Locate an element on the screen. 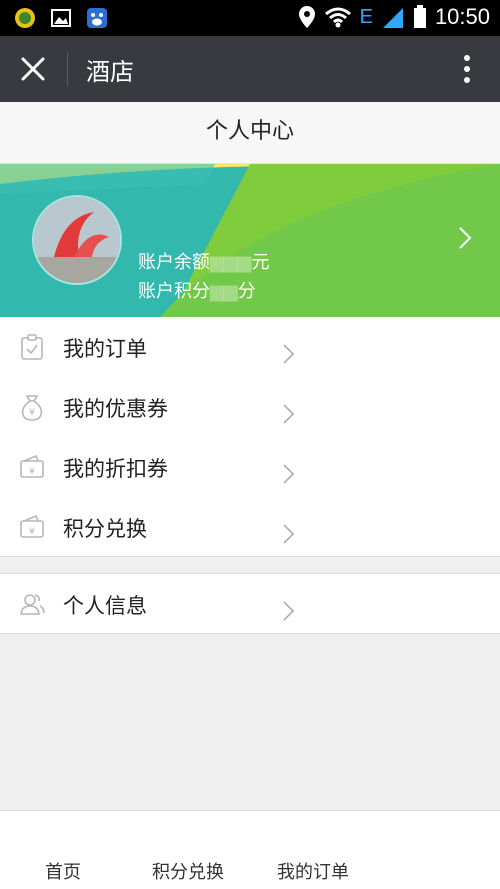 The image size is (500, 889). location-icon is located at coordinates (306, 17).